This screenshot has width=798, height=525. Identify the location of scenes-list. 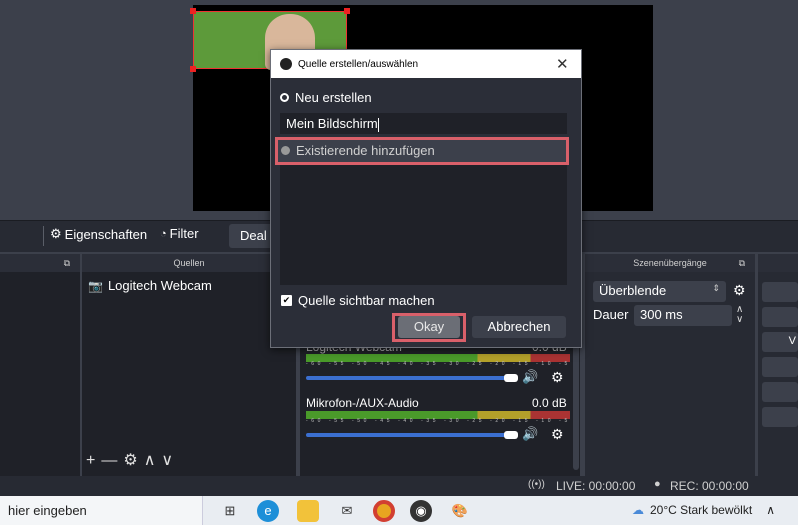
(40, 374).